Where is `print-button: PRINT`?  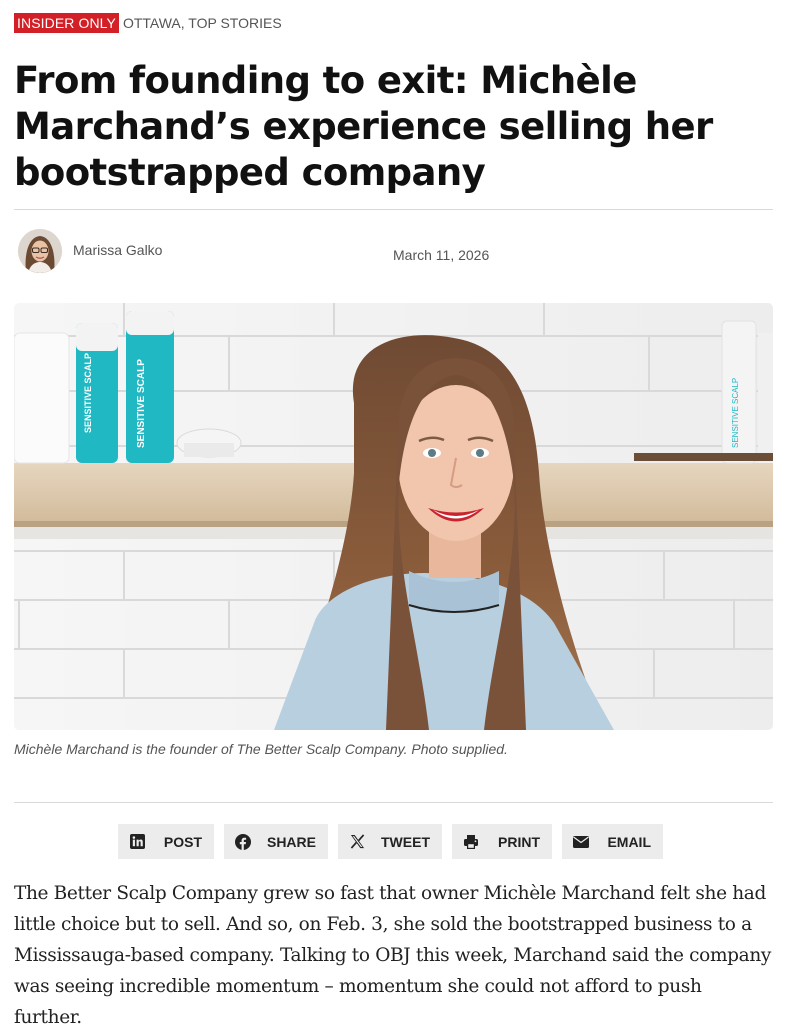
print-button: PRINT is located at coordinates (502, 841).